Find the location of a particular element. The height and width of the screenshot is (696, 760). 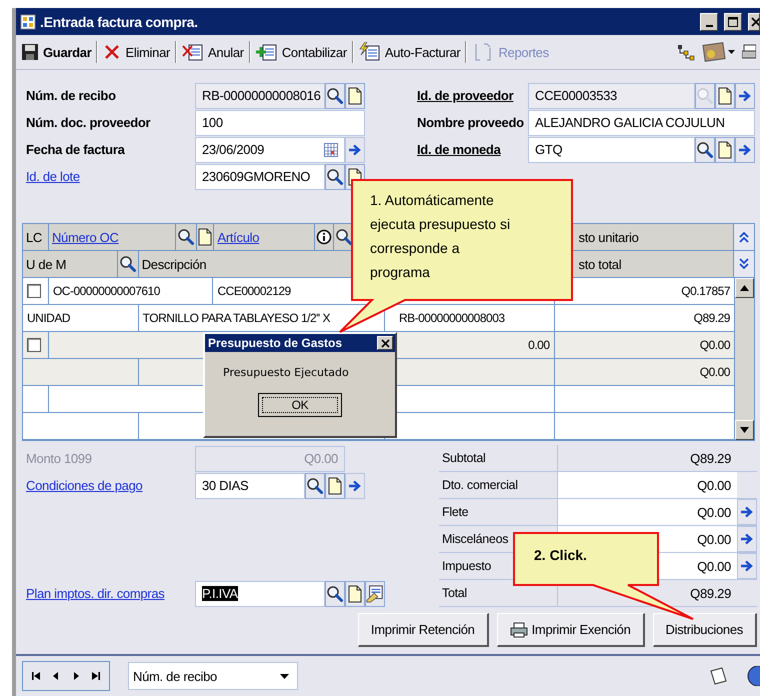

column-header: U de M is located at coordinates (46, 264).